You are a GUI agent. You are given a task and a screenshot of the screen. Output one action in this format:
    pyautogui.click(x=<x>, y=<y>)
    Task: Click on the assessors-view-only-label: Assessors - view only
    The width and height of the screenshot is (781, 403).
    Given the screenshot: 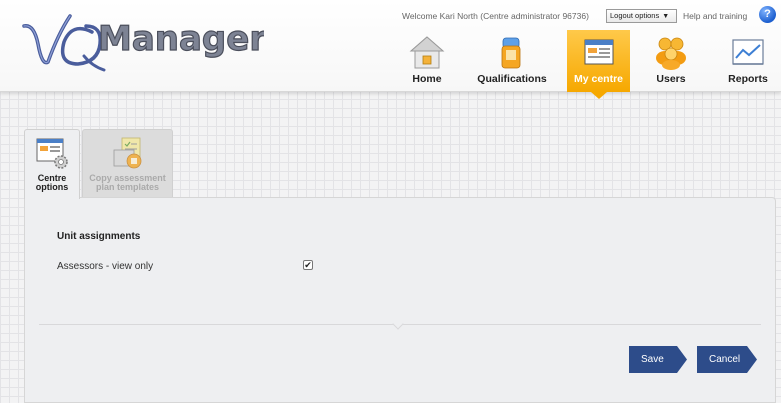 What is the action you would take?
    pyautogui.click(x=105, y=266)
    